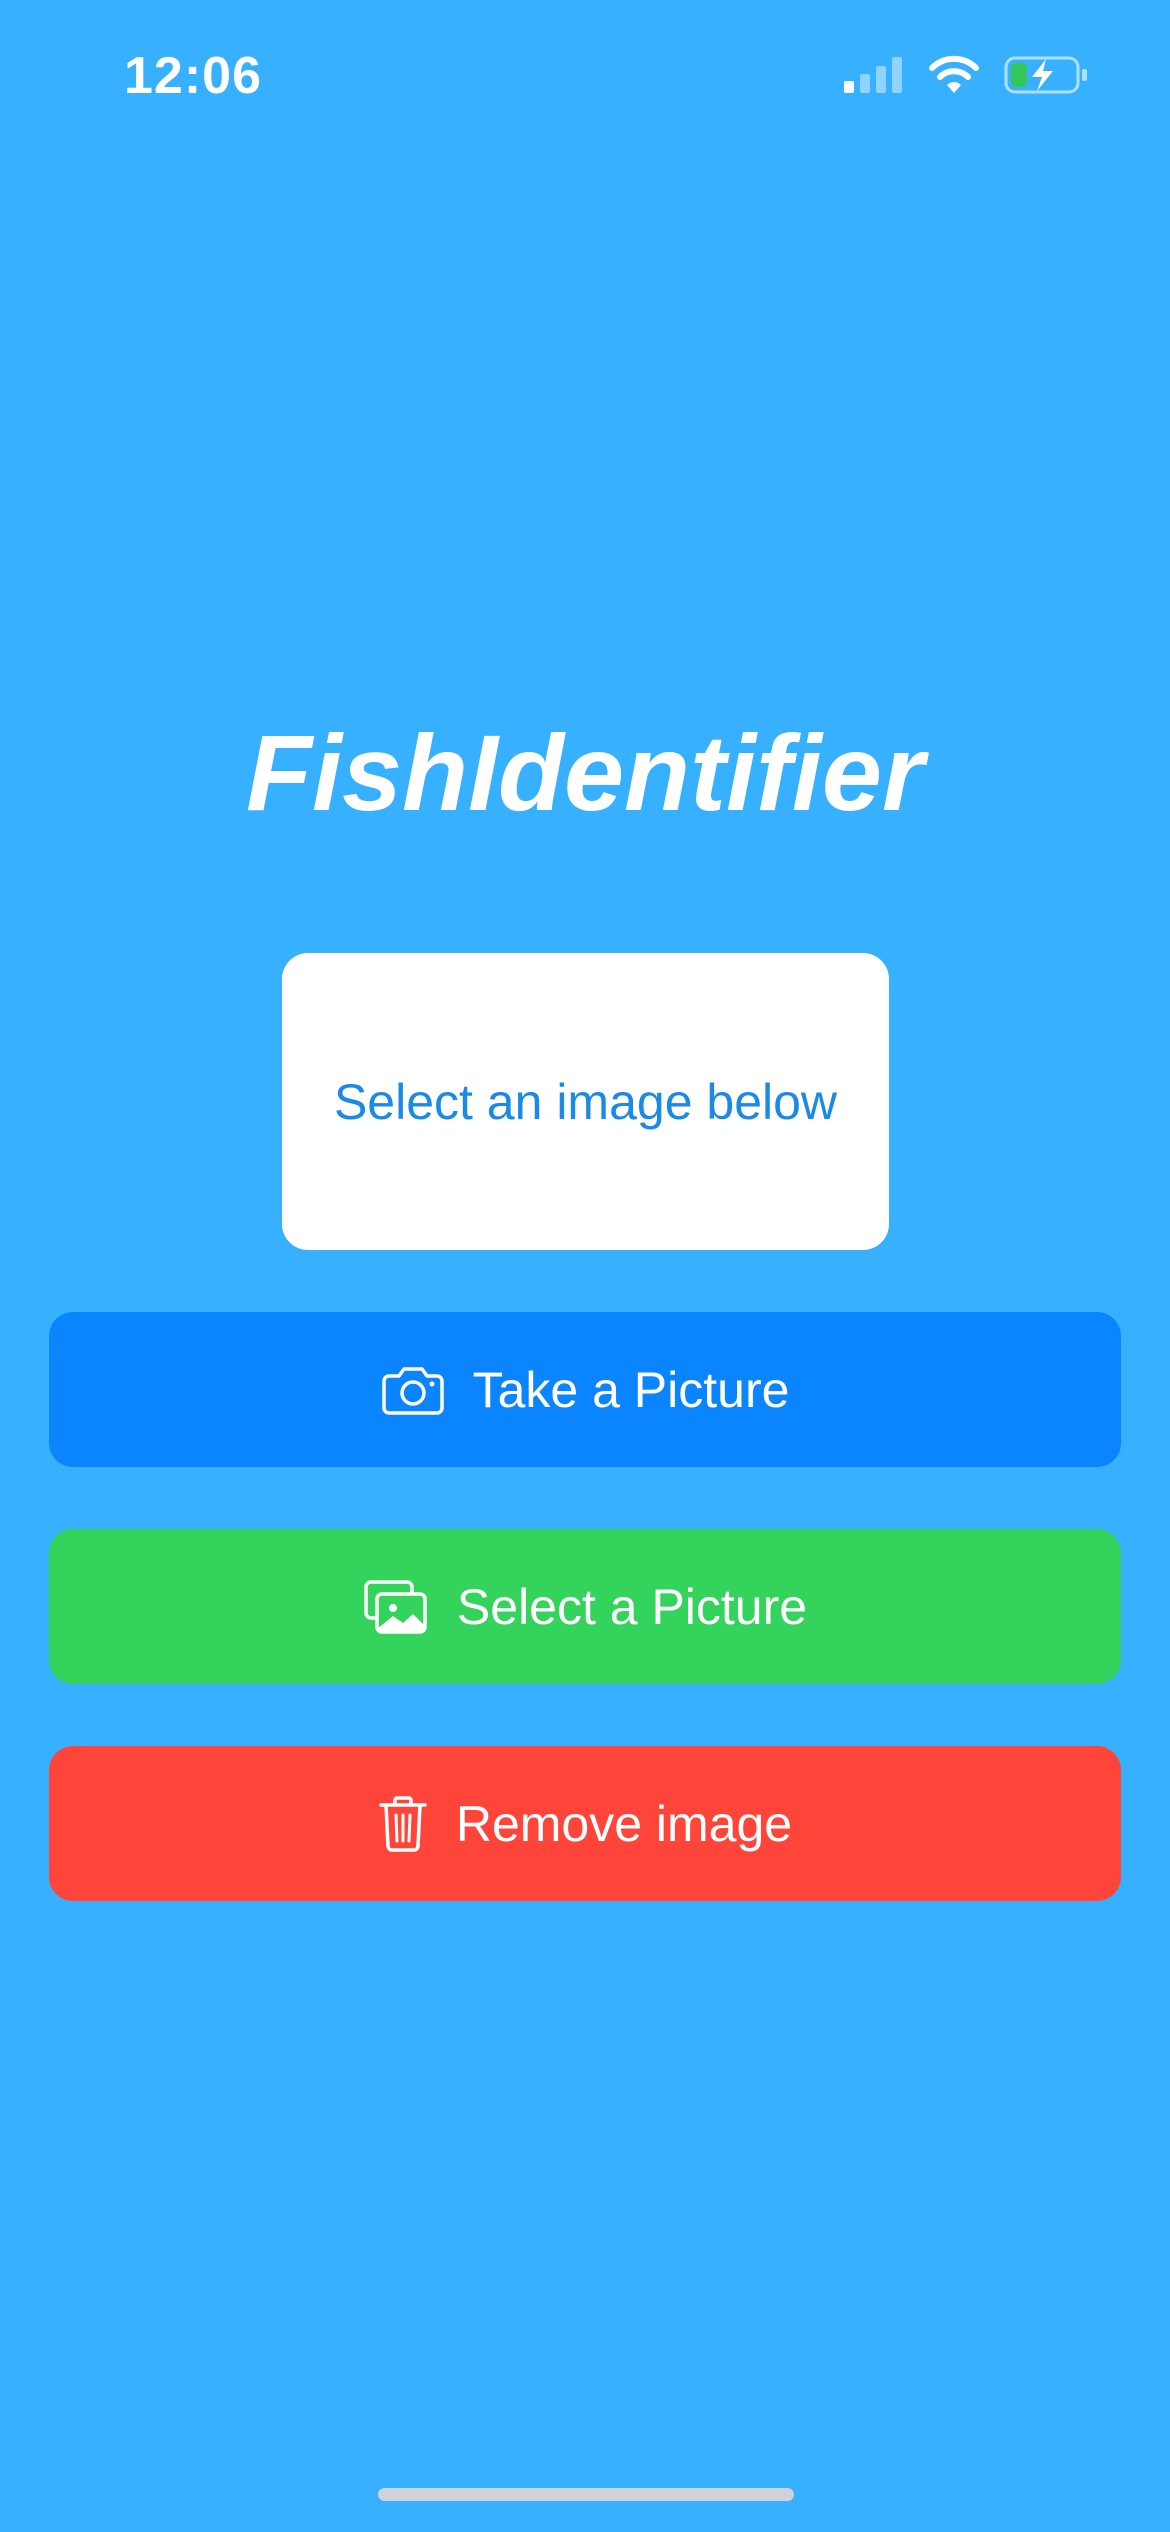 This screenshot has height=2532, width=1170. Describe the element at coordinates (193, 76) in the screenshot. I see `status-time: 12:06` at that location.